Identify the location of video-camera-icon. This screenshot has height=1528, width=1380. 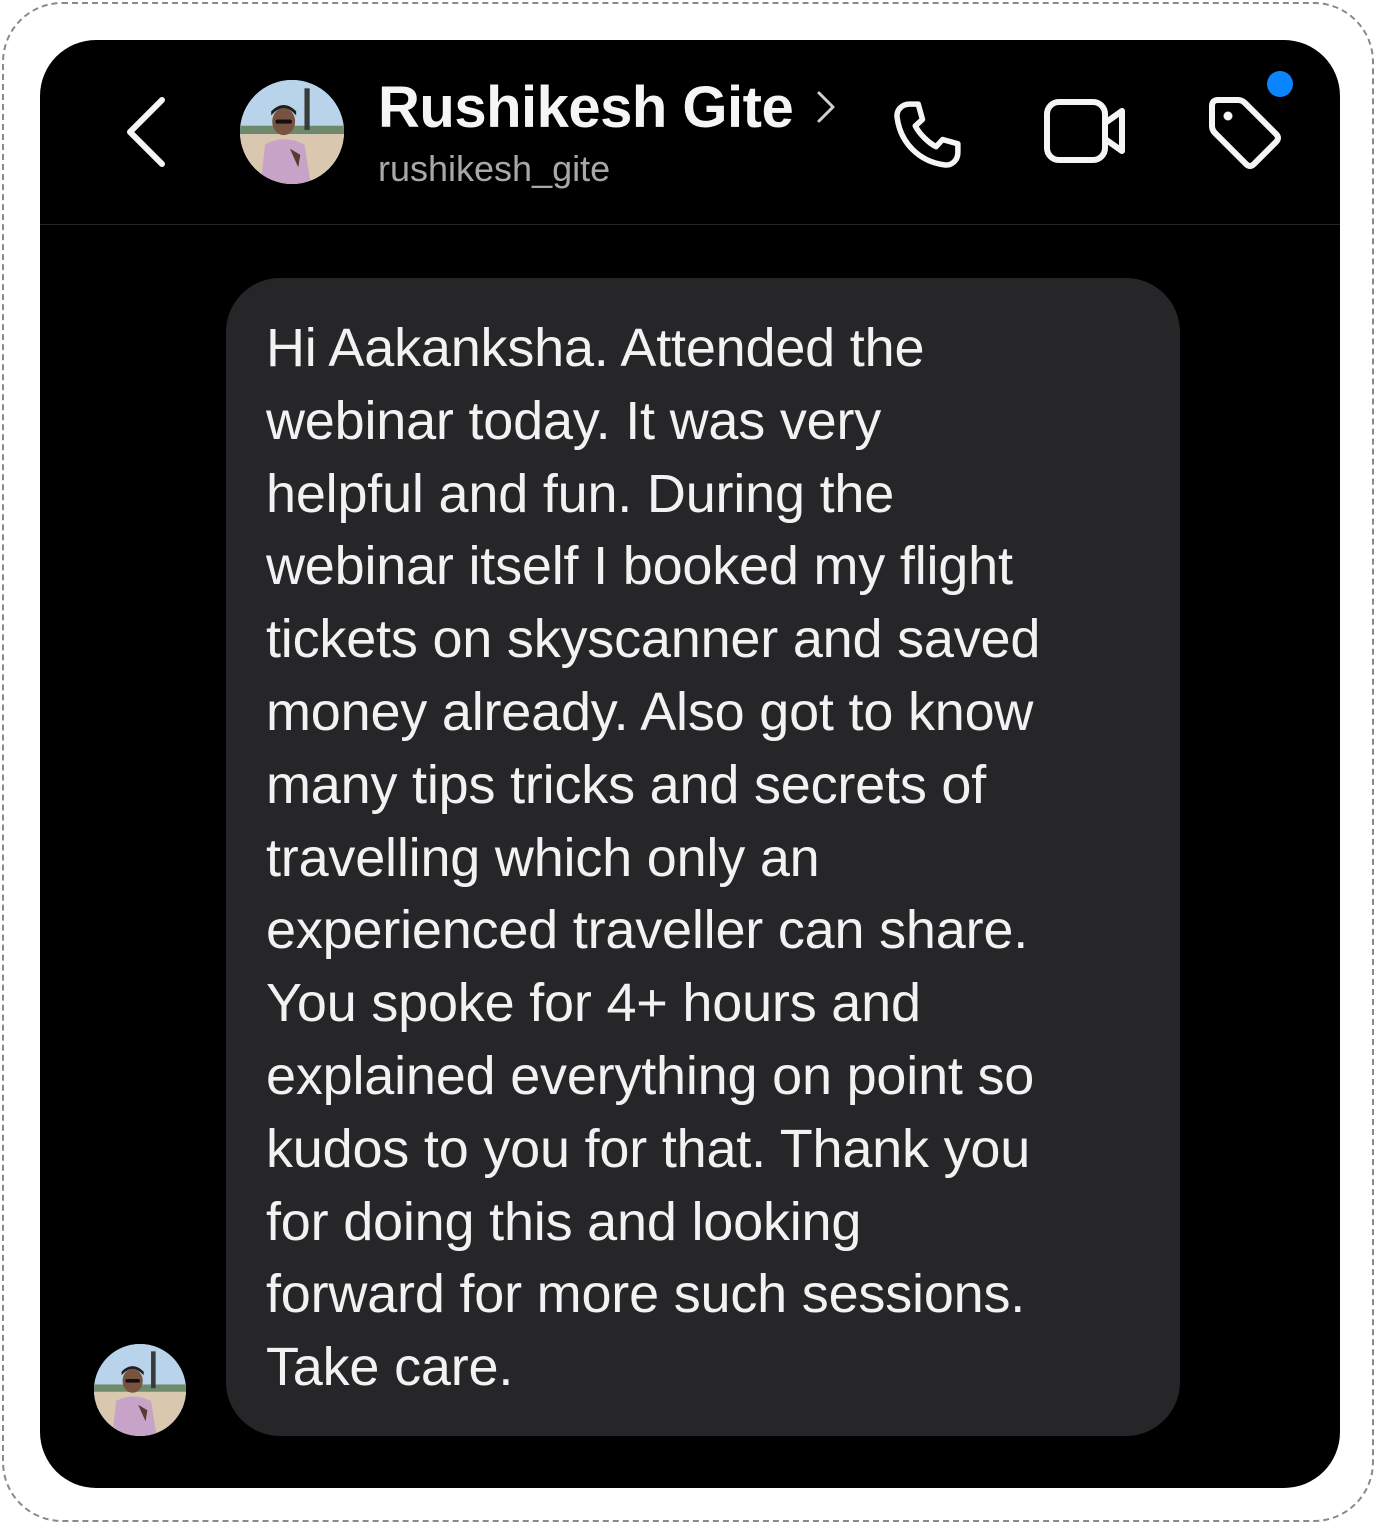
(1084, 131).